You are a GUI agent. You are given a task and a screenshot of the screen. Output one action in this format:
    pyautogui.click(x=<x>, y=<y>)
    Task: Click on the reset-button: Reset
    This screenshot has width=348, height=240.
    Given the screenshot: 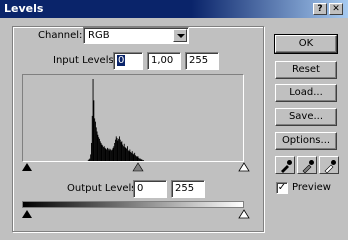 What is the action you would take?
    pyautogui.click(x=306, y=70)
    